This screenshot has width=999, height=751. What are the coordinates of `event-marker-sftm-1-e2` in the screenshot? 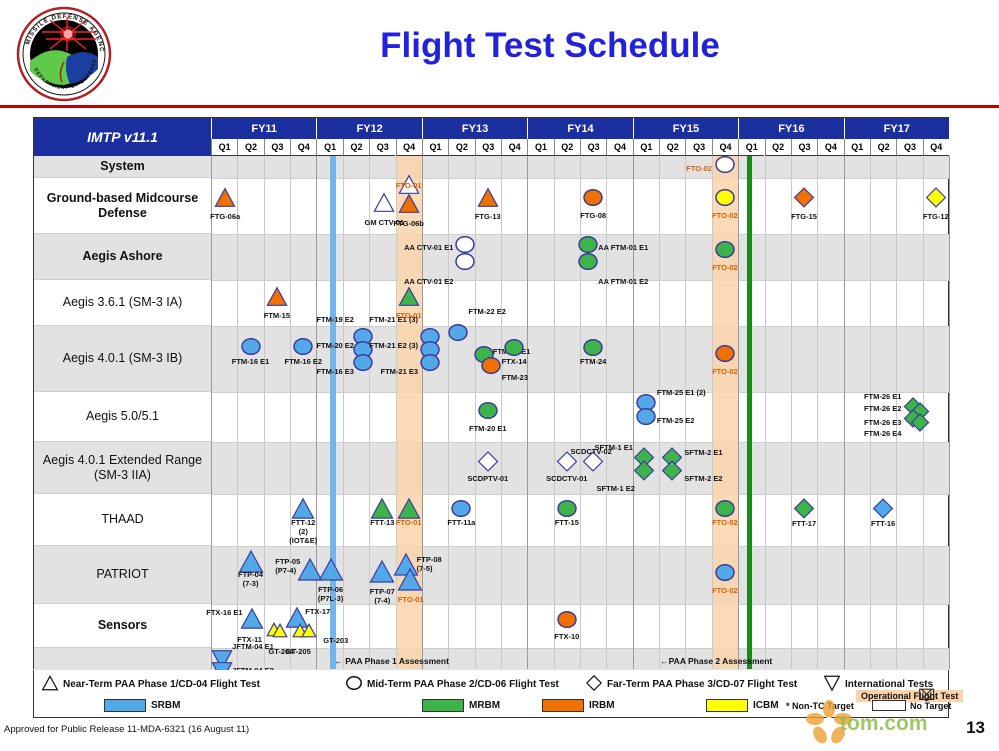 It's located at (644, 473).